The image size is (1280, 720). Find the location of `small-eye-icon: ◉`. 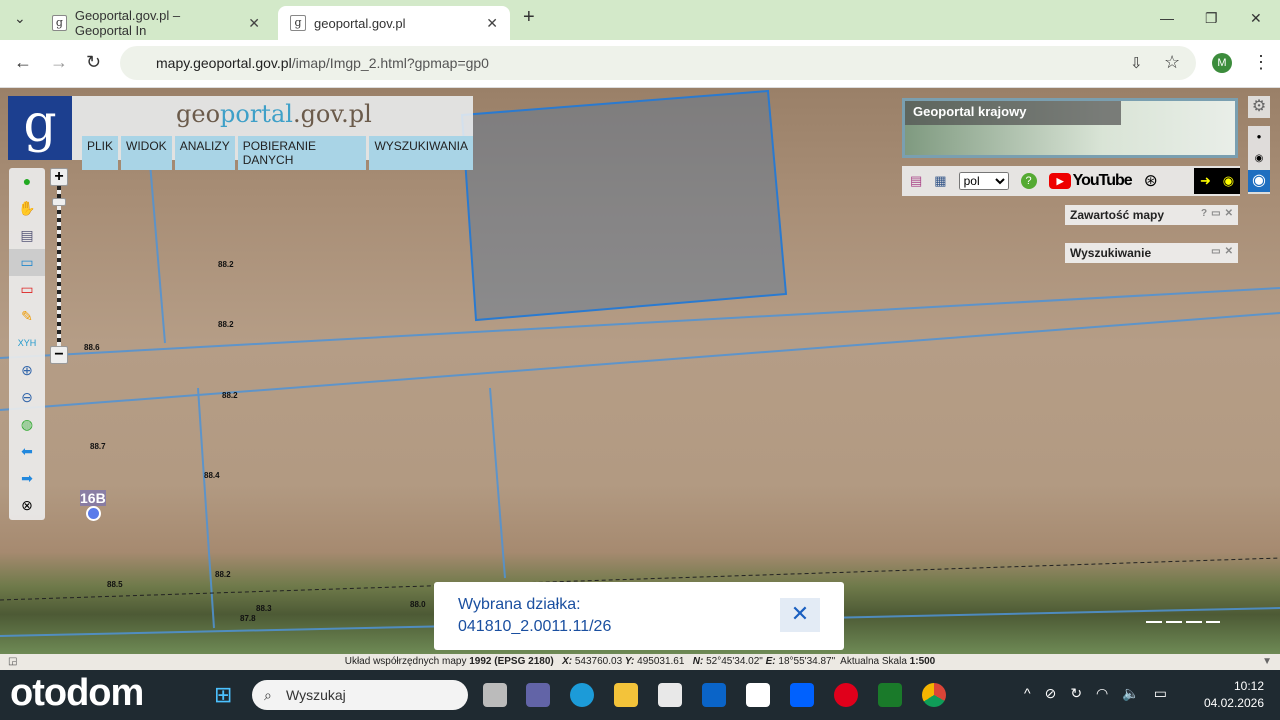

small-eye-icon: ◉ is located at coordinates (1259, 159).